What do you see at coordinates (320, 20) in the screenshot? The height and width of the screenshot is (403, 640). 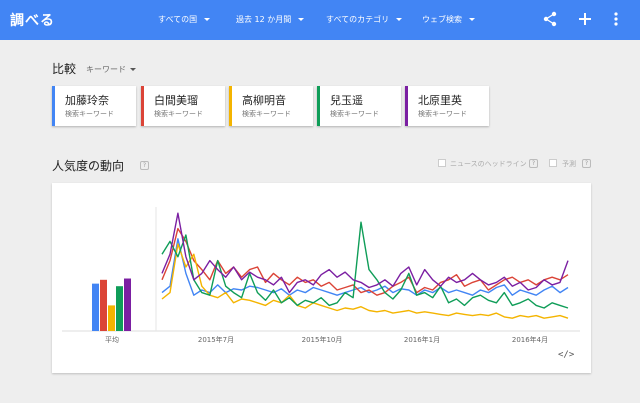 I see `top-app-bar: 調べる すべての国 過去 12 か月間 すべてのカテゴリ ウェブ検索` at bounding box center [320, 20].